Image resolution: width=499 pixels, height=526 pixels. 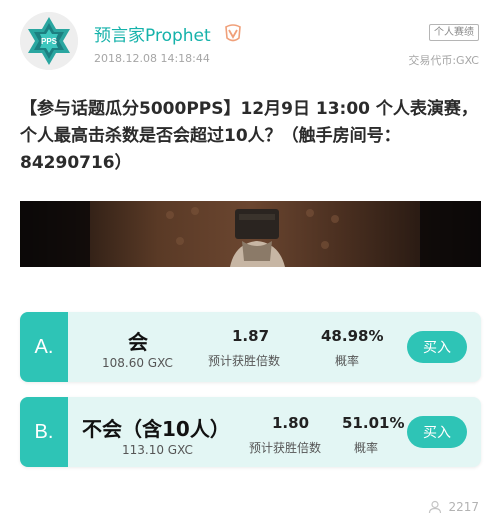 What do you see at coordinates (137, 363) in the screenshot?
I see `option-a-amount: 108.60 GXC` at bounding box center [137, 363].